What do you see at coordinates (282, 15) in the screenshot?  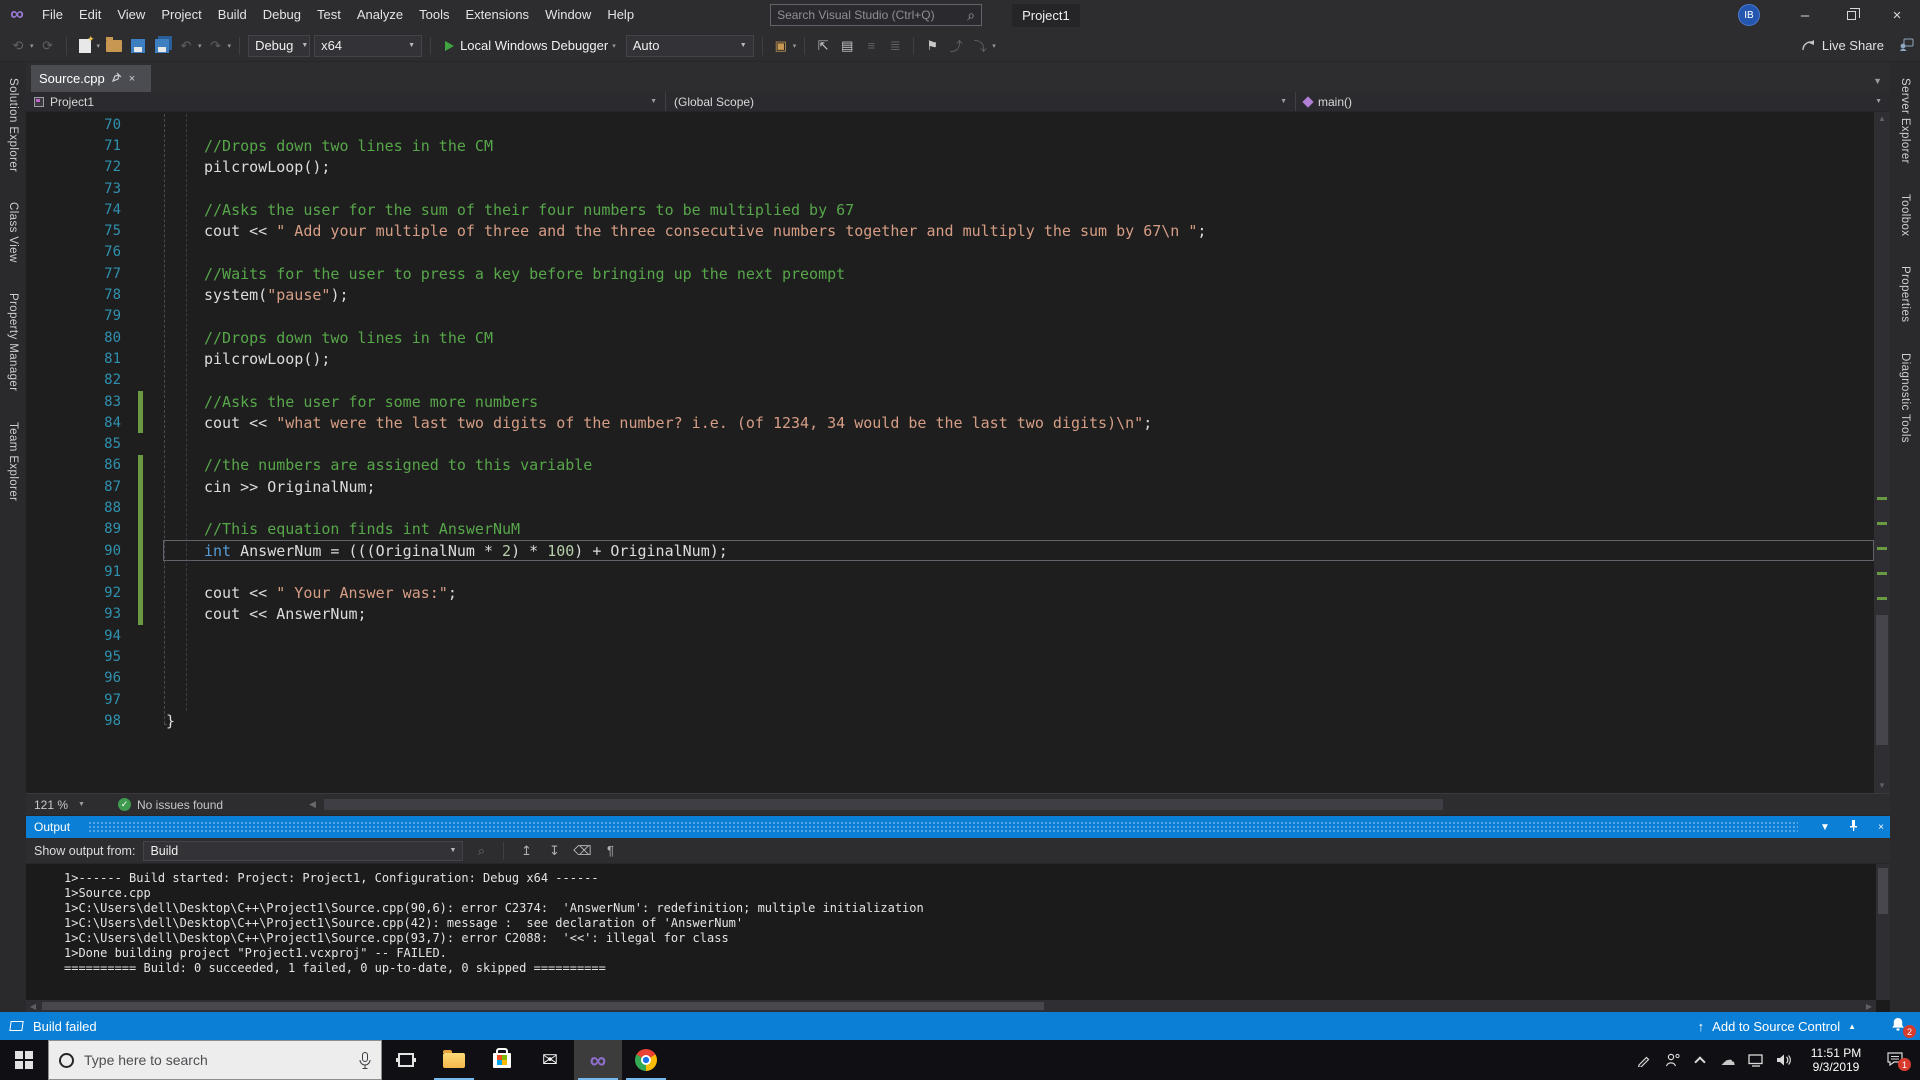 I see `menu-debug: Debug` at bounding box center [282, 15].